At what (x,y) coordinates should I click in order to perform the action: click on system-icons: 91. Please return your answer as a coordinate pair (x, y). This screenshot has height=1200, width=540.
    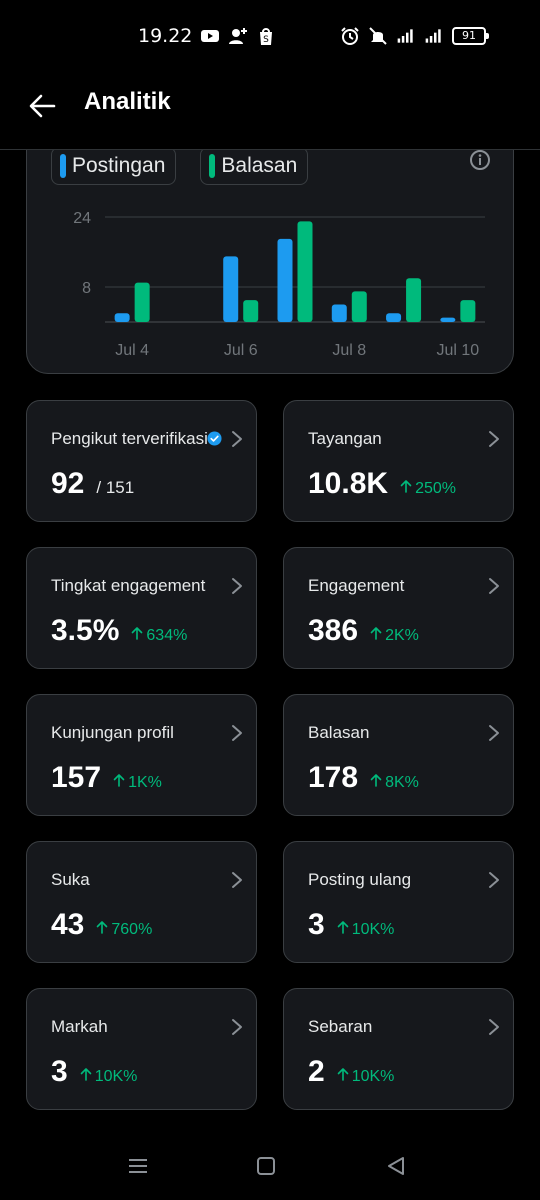
    Looking at the image, I should click on (414, 36).